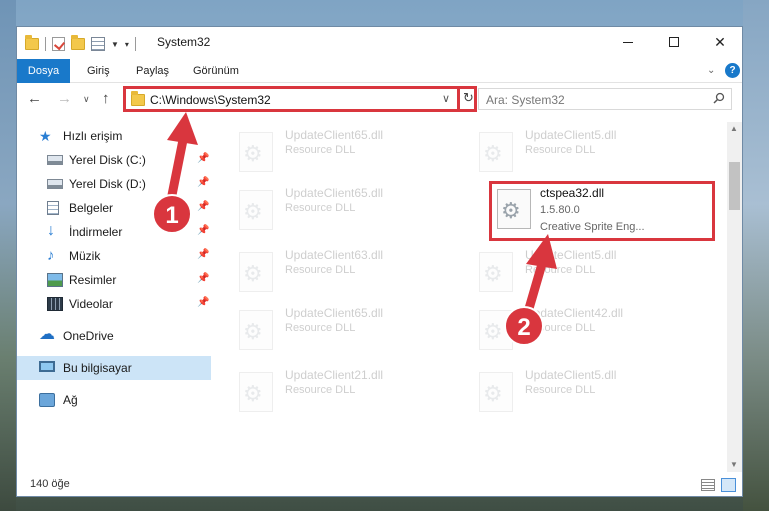  I want to click on download-icon: ↓, so click(51, 230).